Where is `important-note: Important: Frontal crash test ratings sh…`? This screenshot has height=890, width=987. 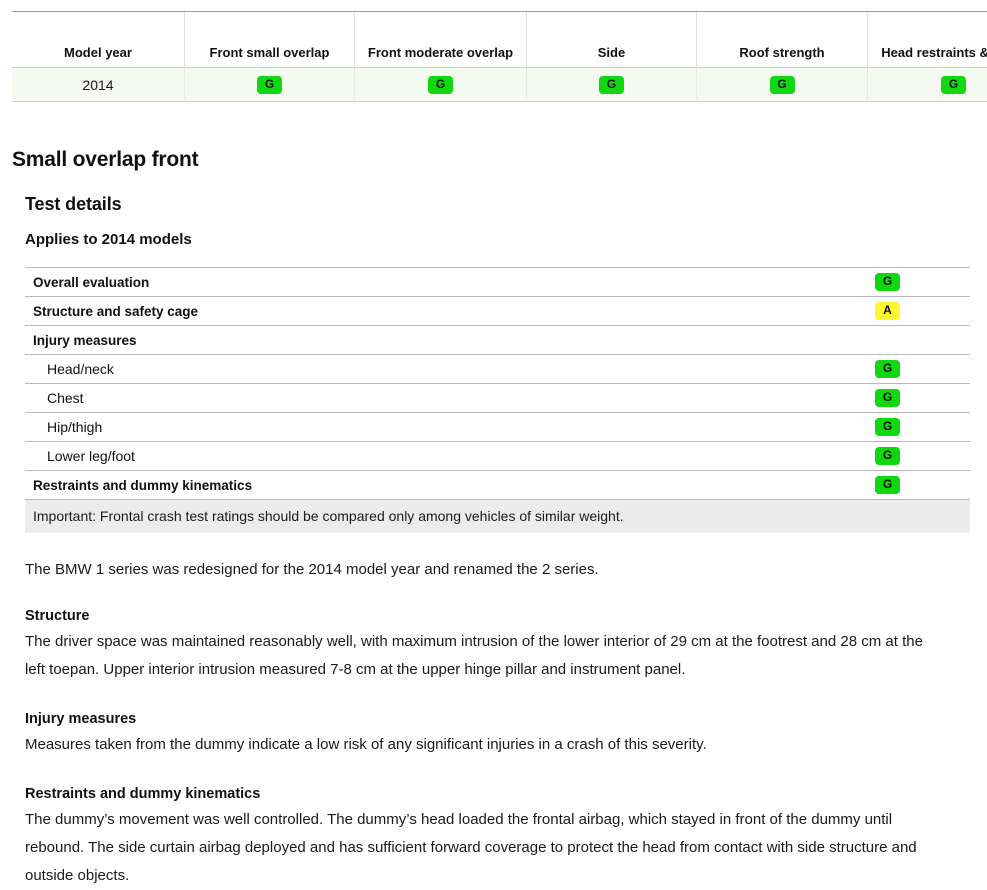
important-note: Important: Frontal crash test ratings sh… is located at coordinates (497, 516).